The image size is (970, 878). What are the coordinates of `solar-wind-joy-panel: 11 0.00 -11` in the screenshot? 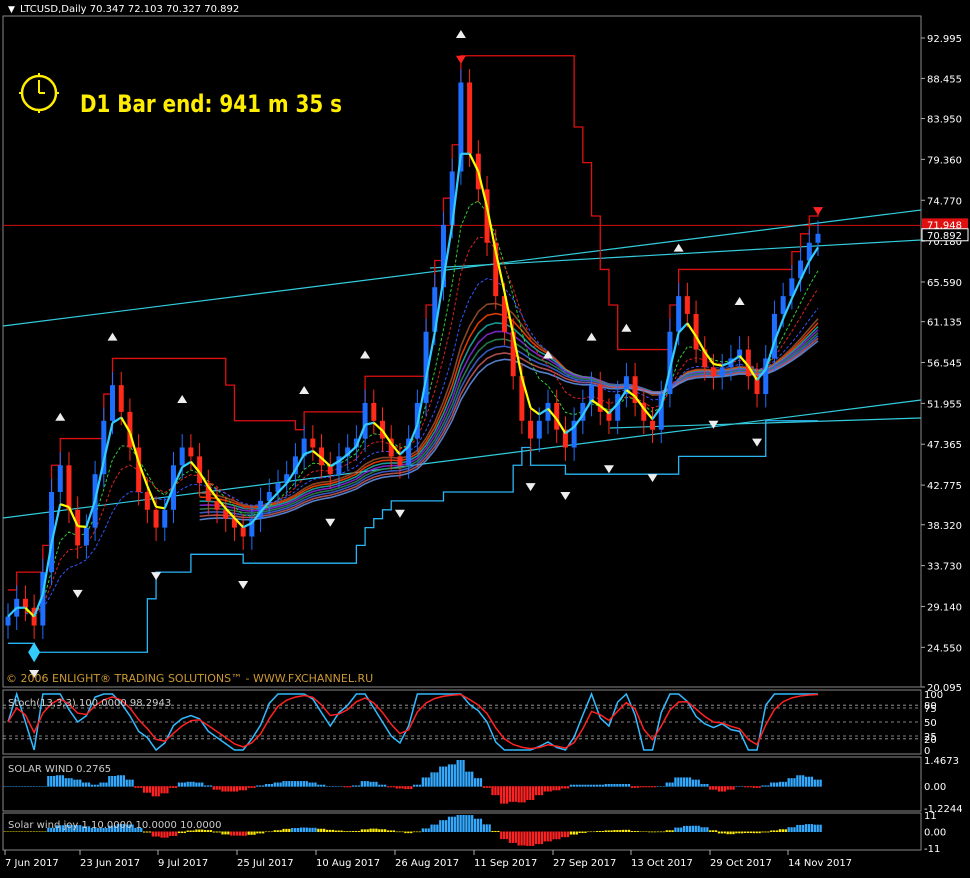 It's located at (475, 833).